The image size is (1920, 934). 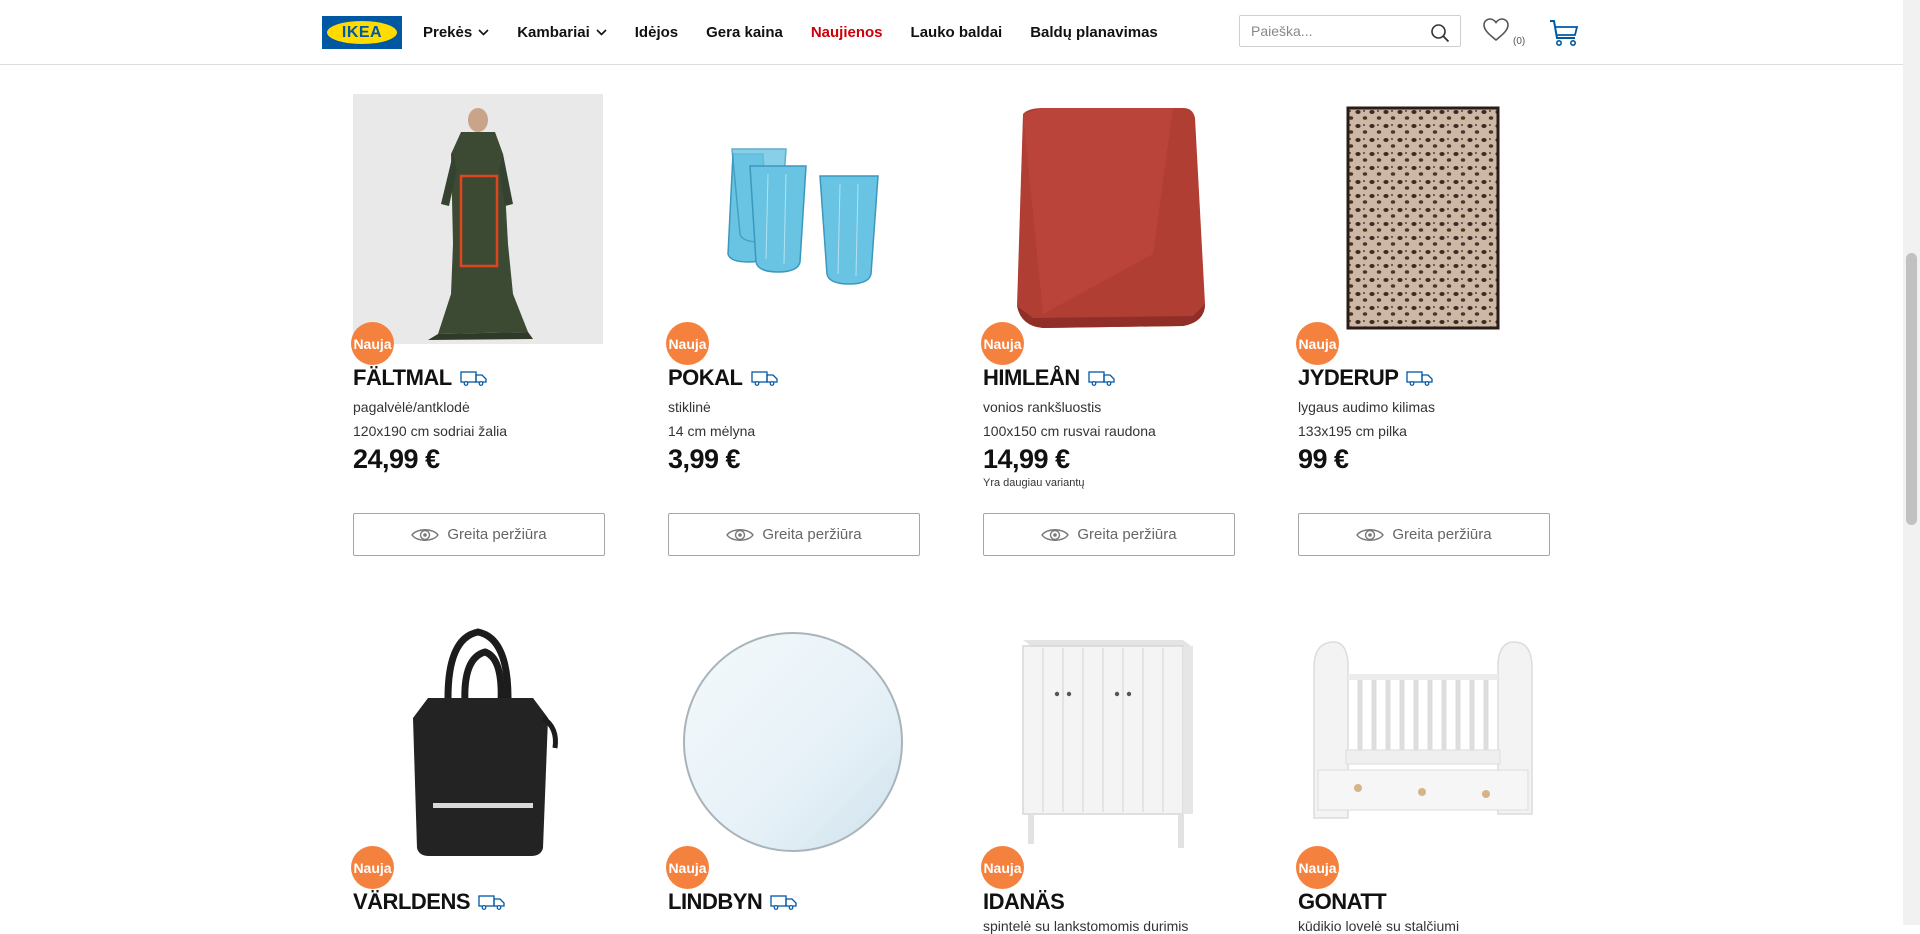 I want to click on product-name: LINDBYN, so click(x=715, y=902).